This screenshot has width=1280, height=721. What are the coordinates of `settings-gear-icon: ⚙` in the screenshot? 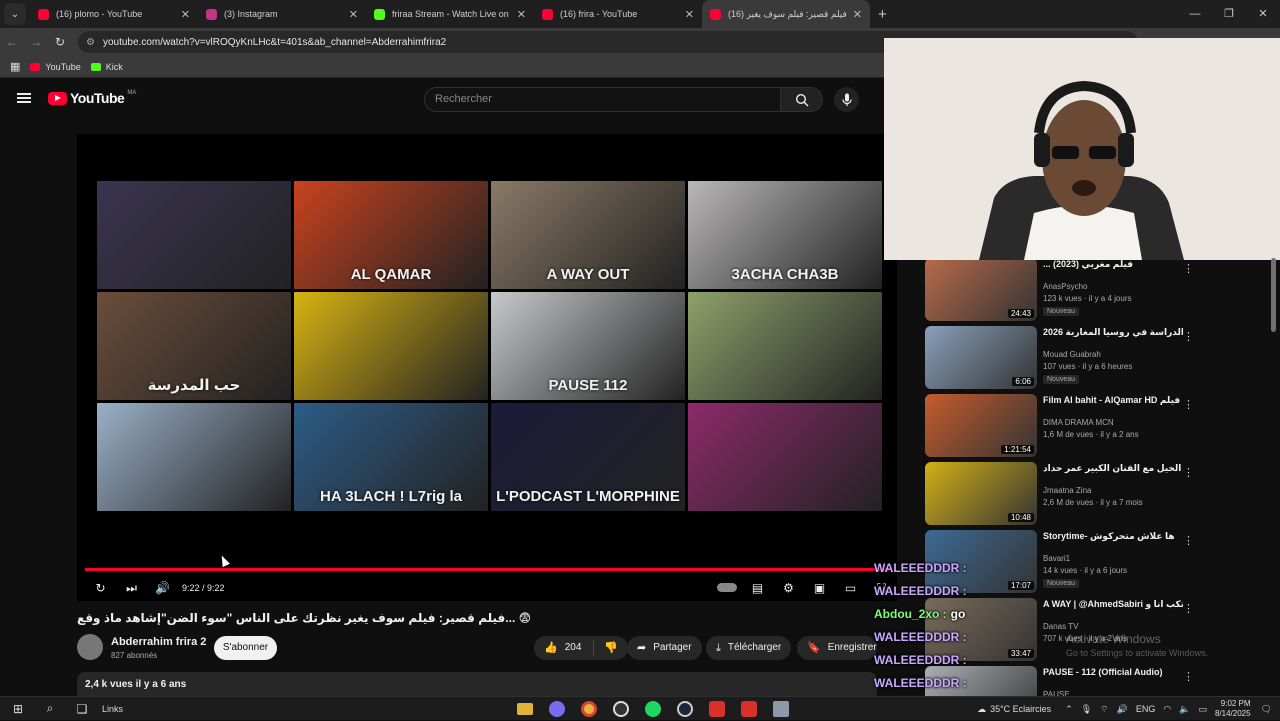 It's located at (788, 588).